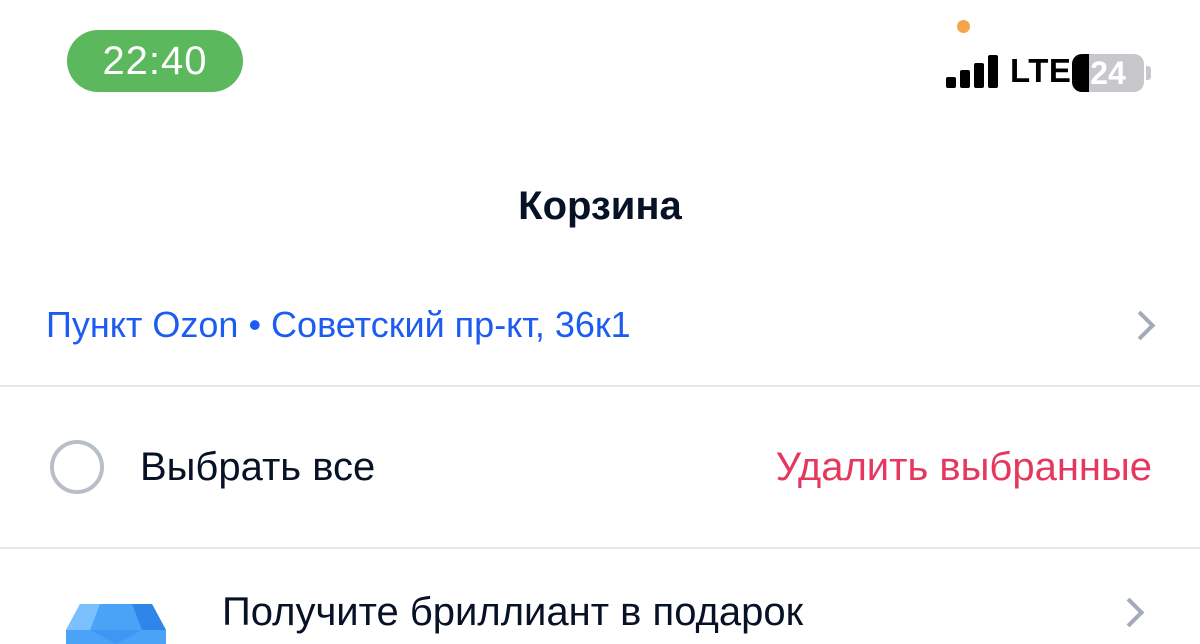 The height and width of the screenshot is (644, 1200). What do you see at coordinates (257, 467) in the screenshot?
I see `select-all-label: Выбрать все` at bounding box center [257, 467].